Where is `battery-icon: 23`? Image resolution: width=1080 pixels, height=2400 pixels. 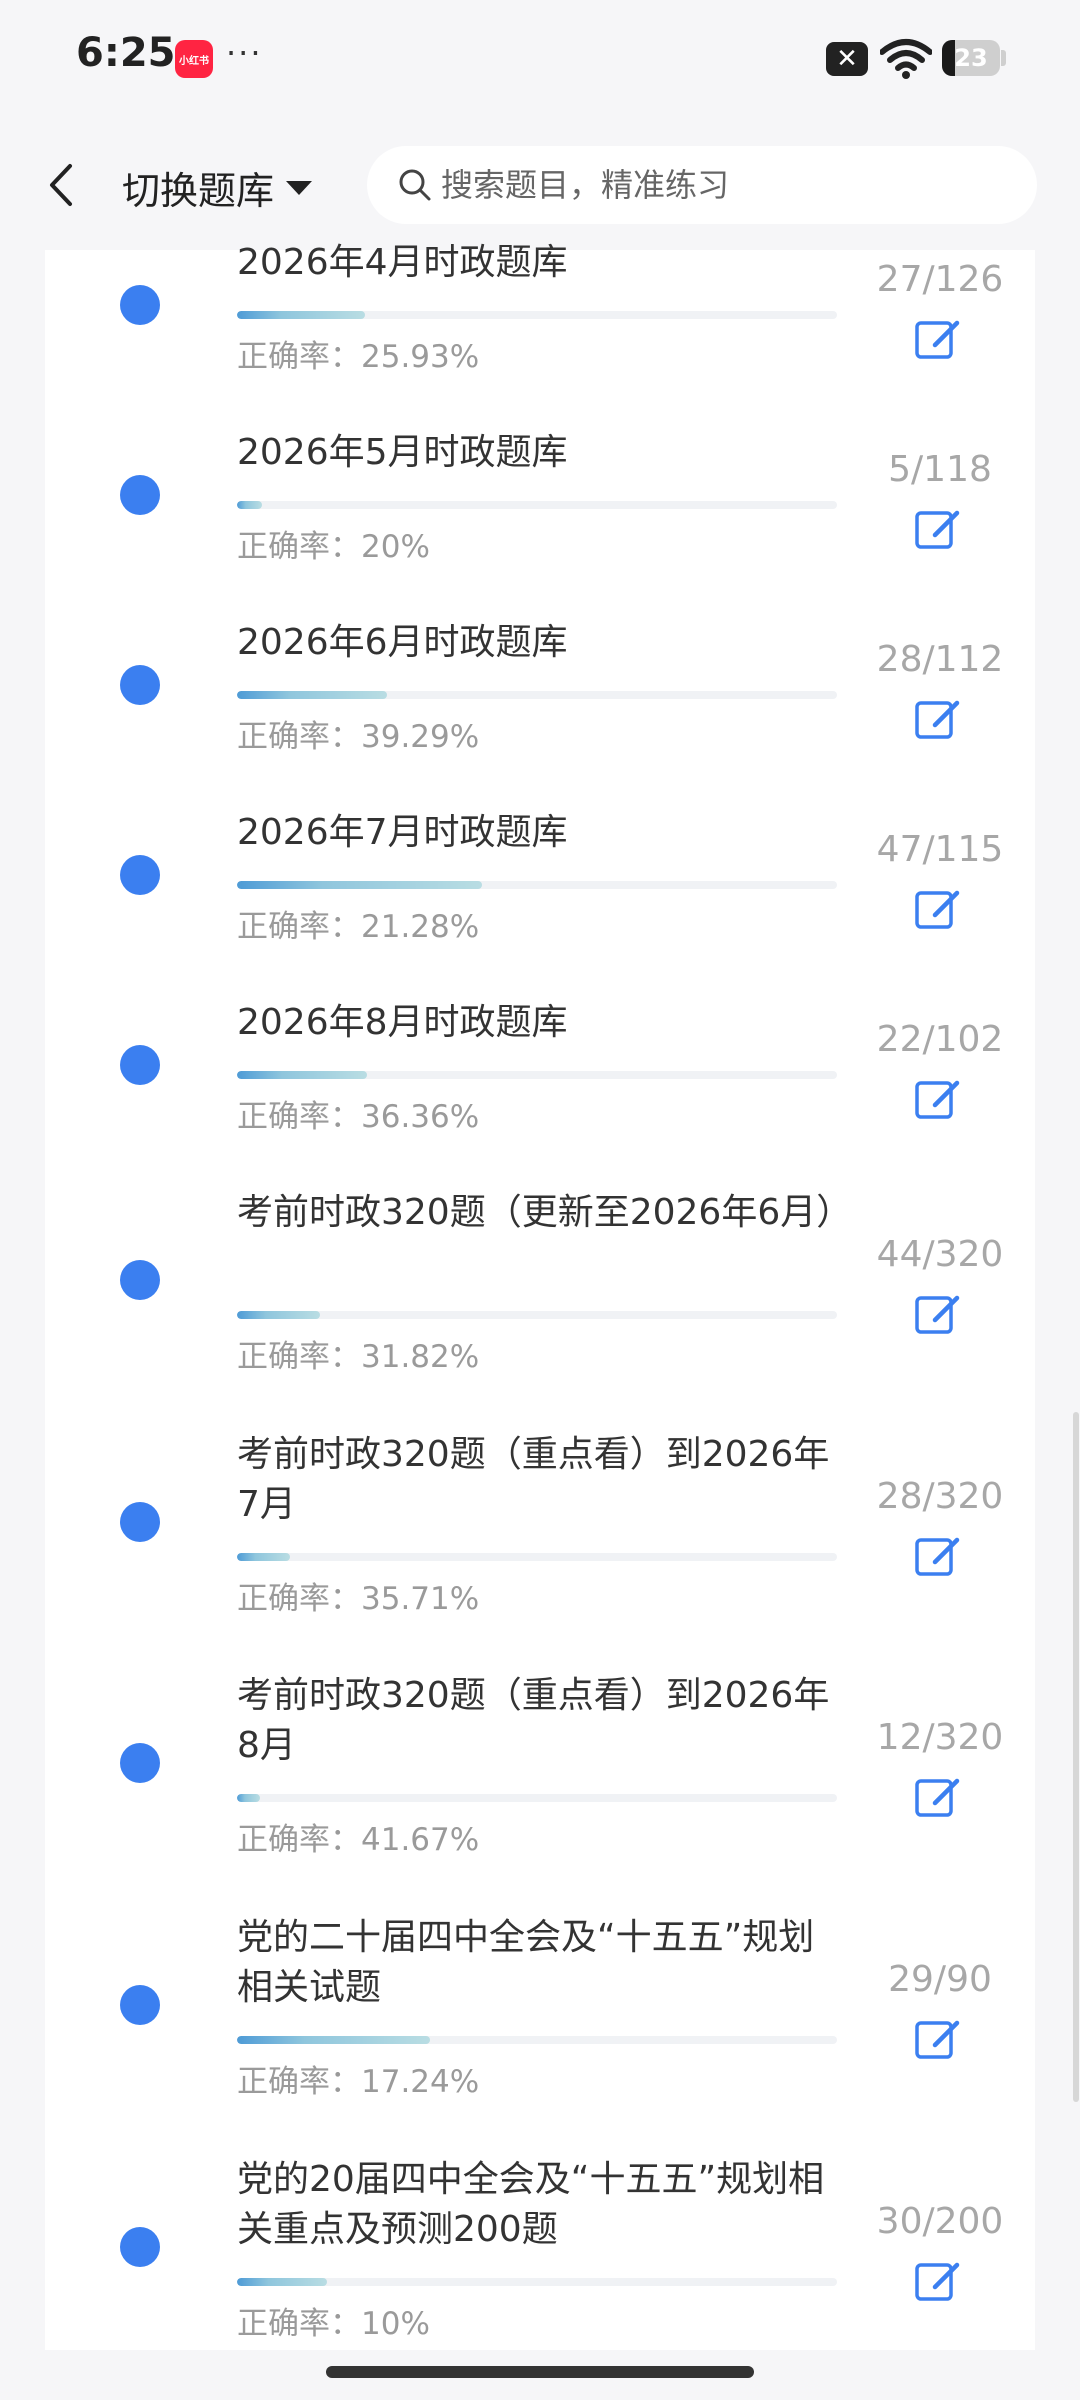
battery-icon: 23 is located at coordinates (971, 58).